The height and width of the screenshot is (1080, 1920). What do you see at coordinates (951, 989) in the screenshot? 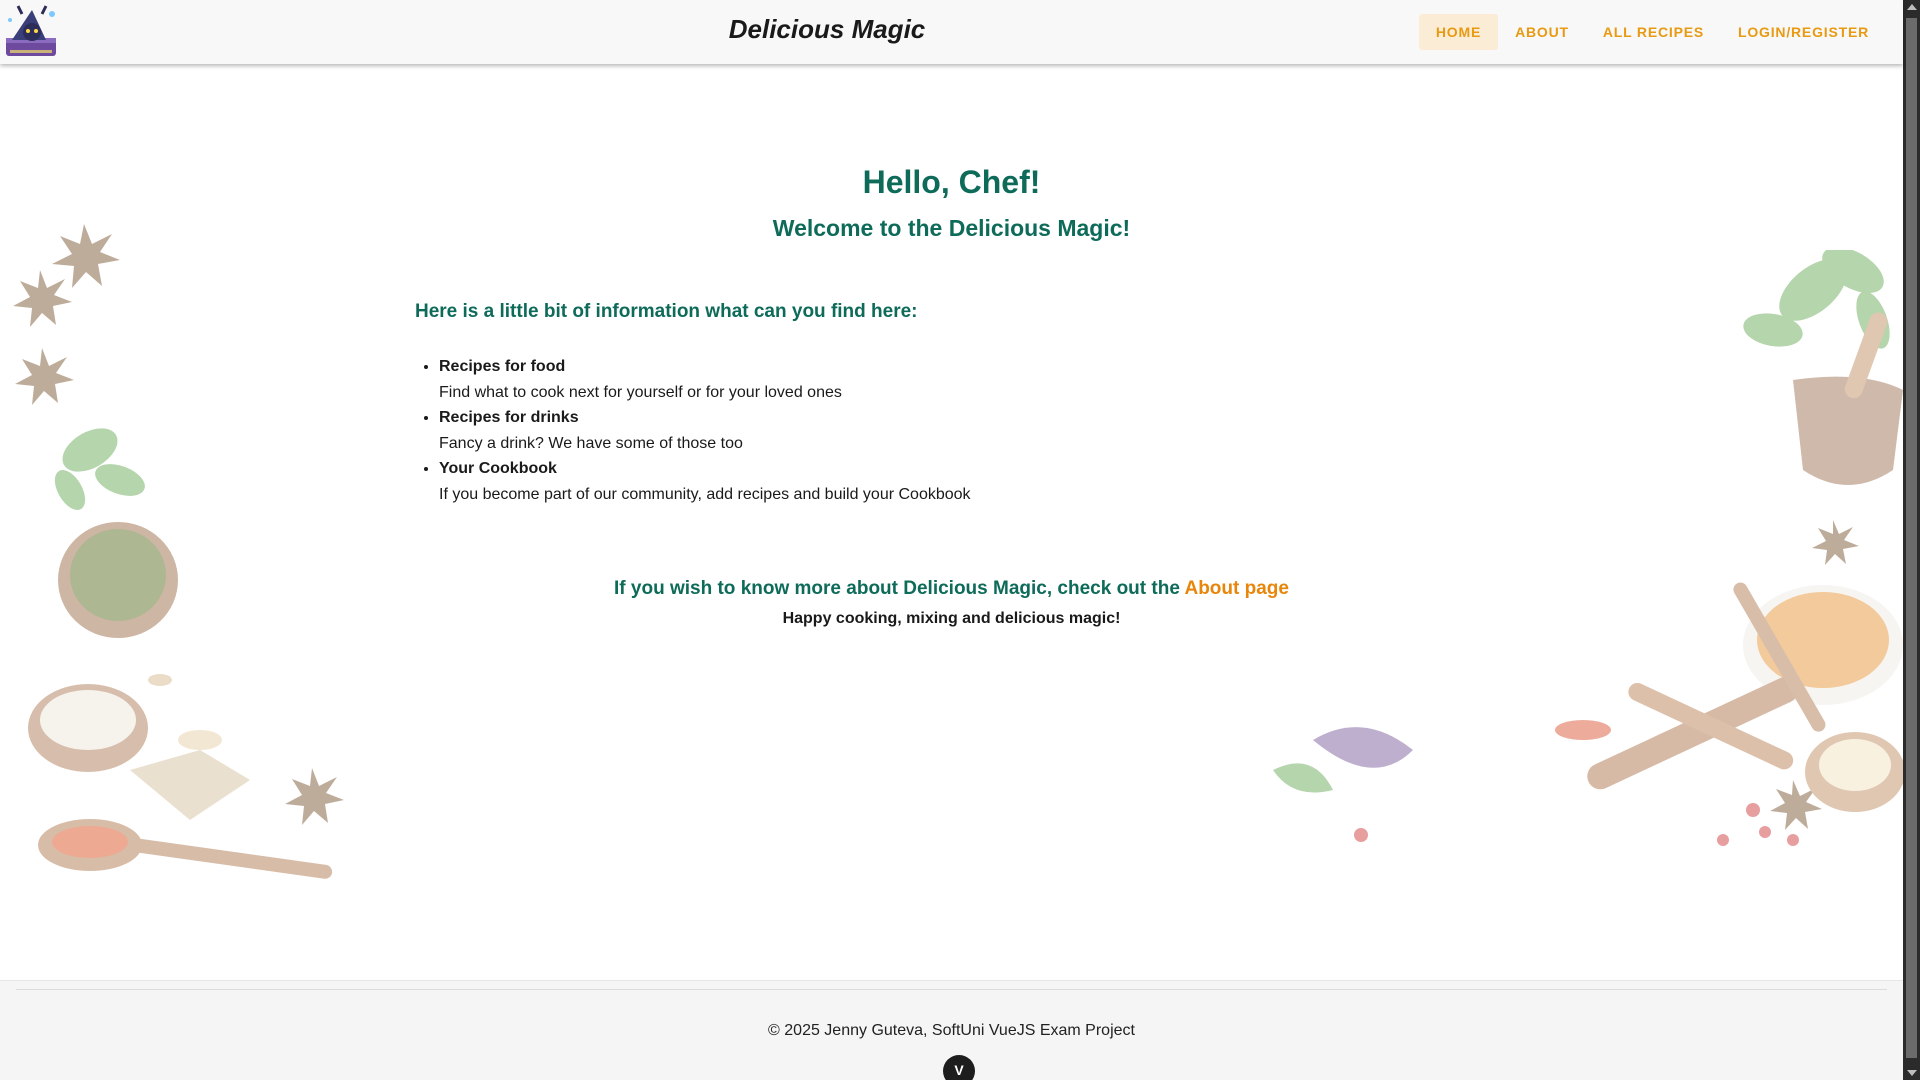
I see `footer-divider` at bounding box center [951, 989].